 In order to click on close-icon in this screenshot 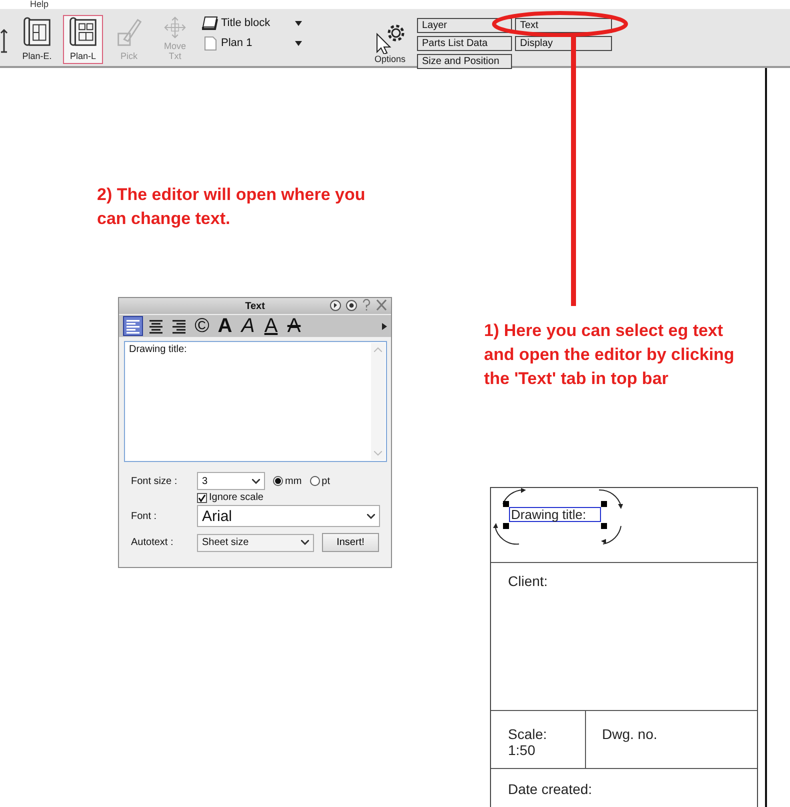, I will do `click(381, 305)`.